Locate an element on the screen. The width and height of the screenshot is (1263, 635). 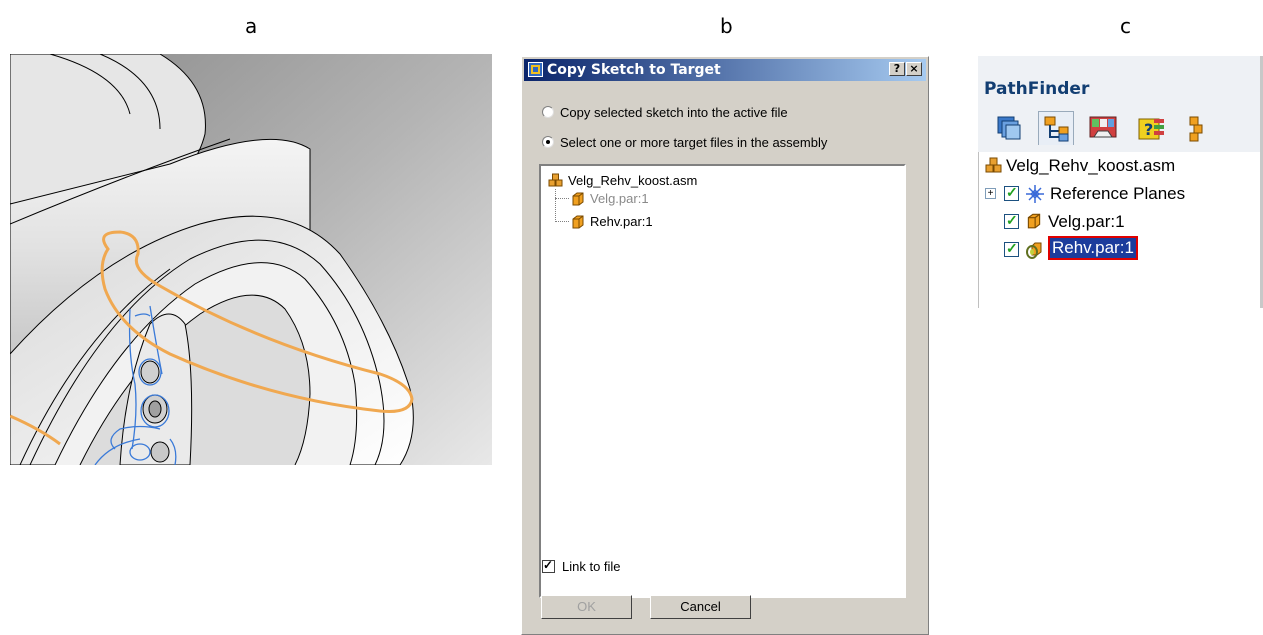
query-tab-icon: ? is located at coordinates (1152, 128).